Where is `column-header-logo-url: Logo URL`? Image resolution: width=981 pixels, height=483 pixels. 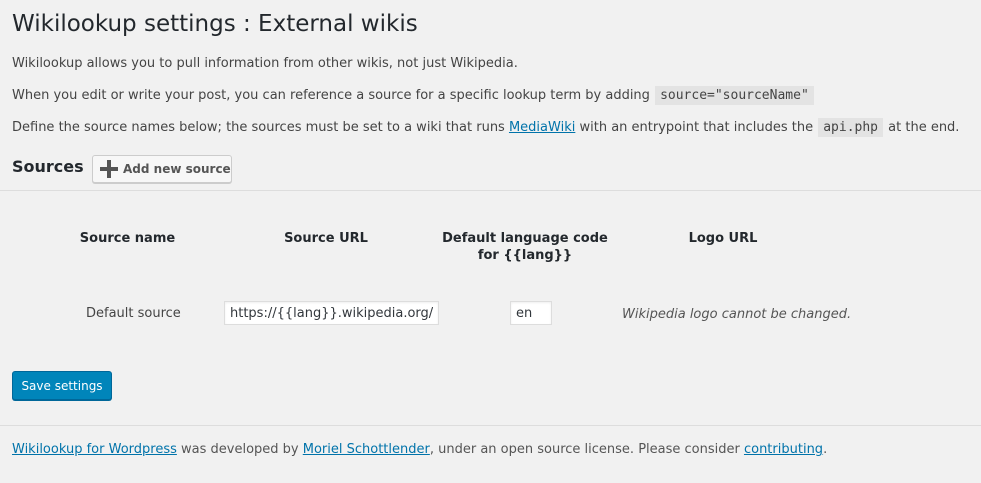
column-header-logo-url: Logo URL is located at coordinates (723, 238).